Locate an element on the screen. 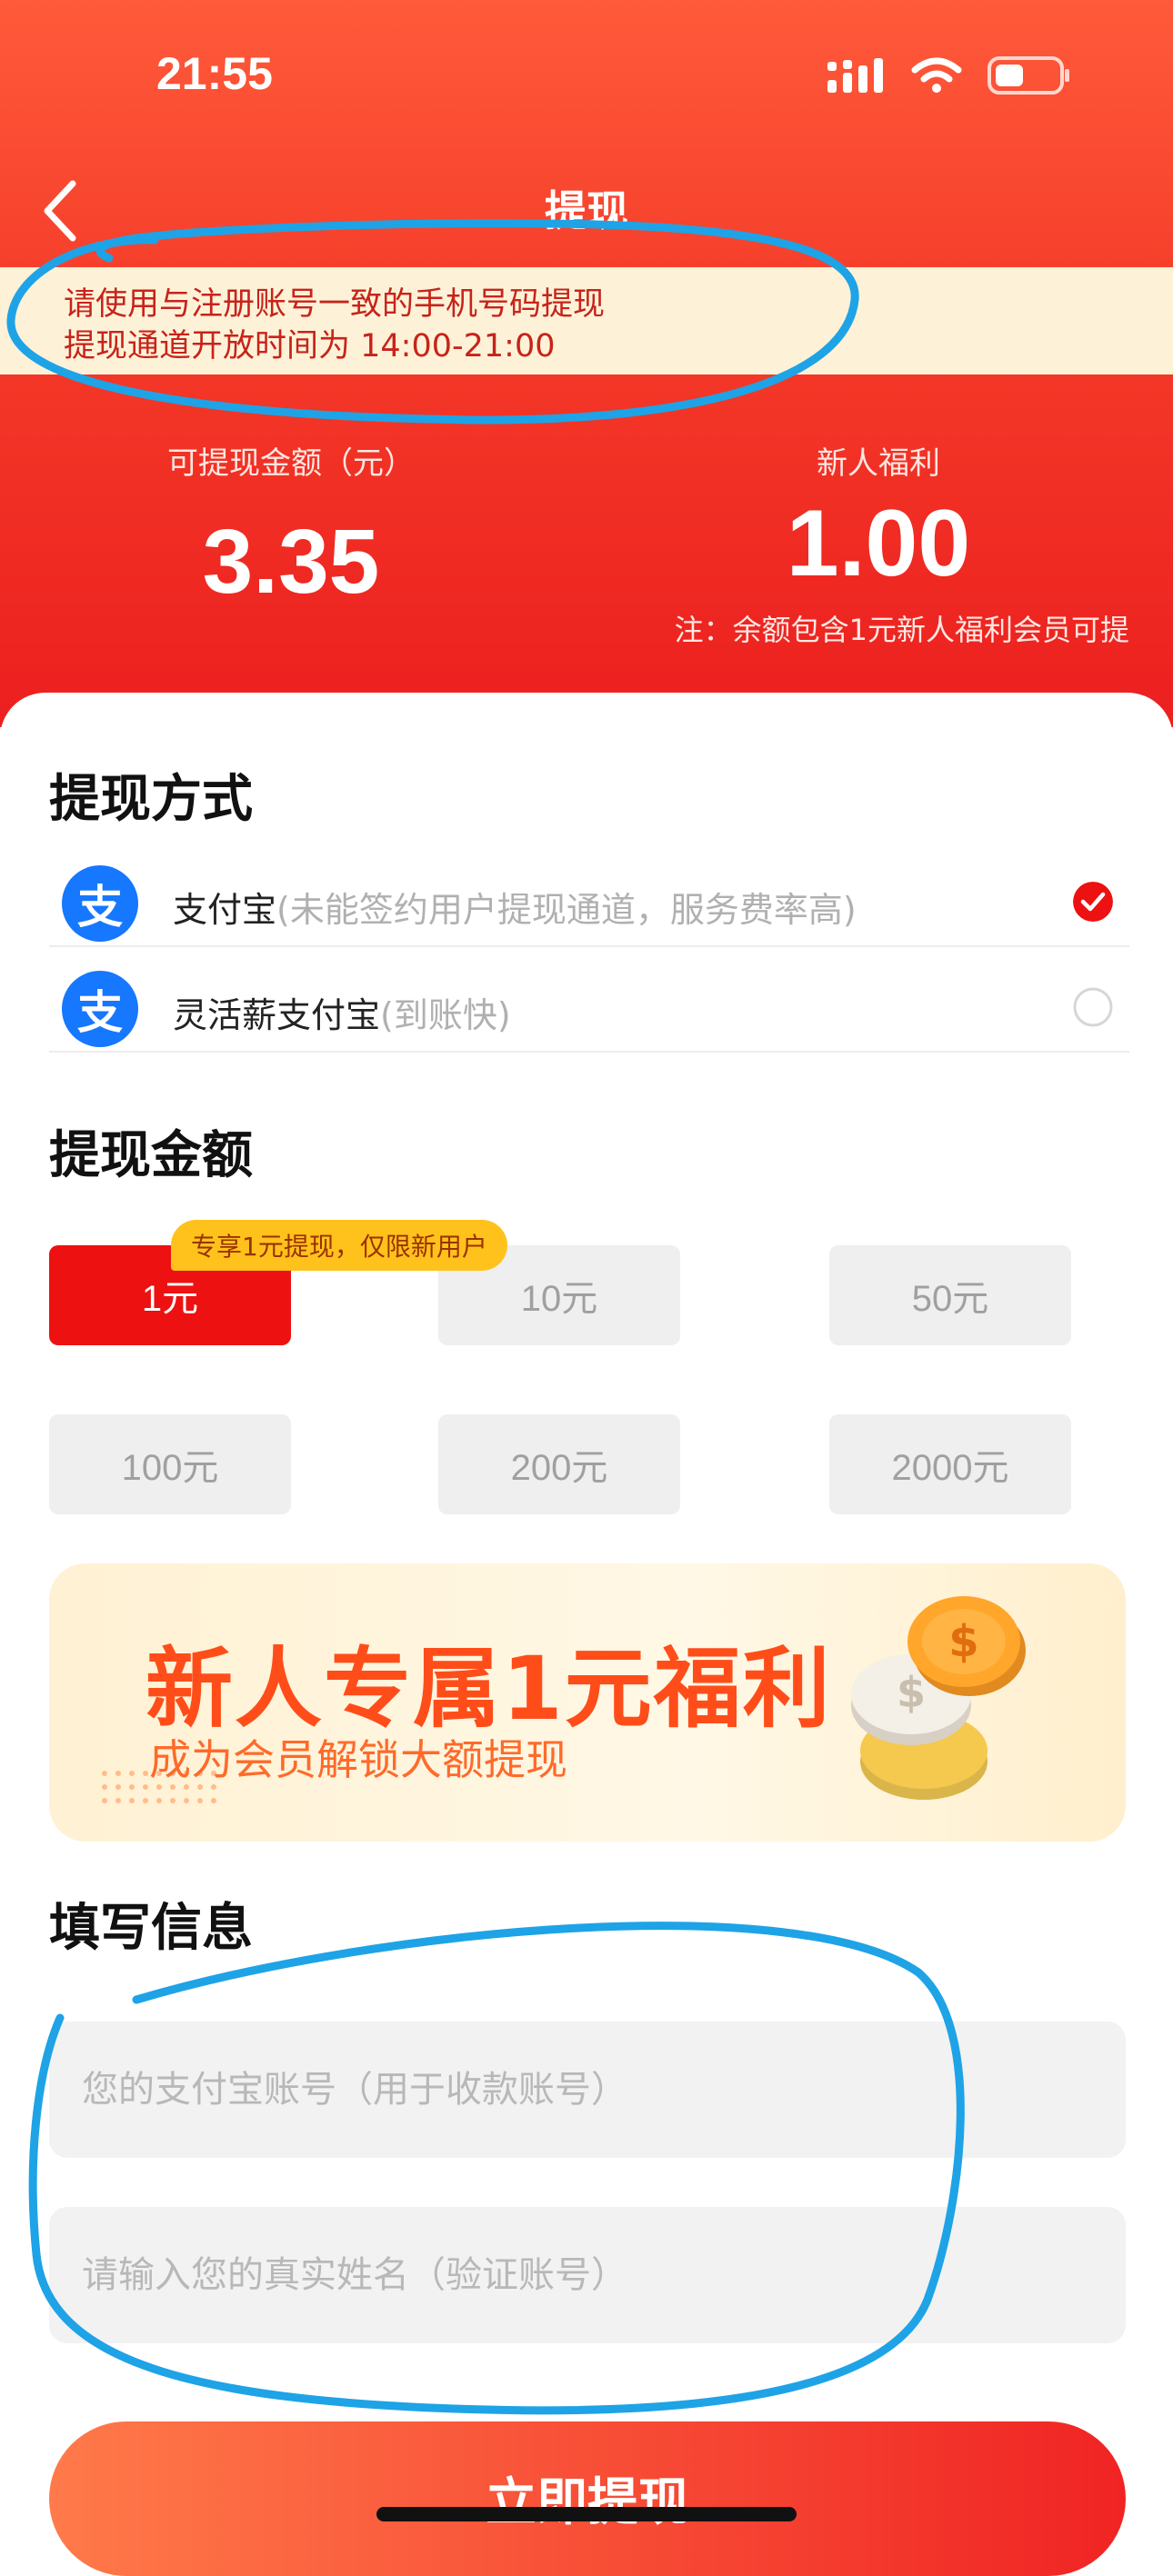 Image resolution: width=1173 pixels, height=2576 pixels. withdrawable-block: 可提现金额（元） 3.35 is located at coordinates (291, 526).